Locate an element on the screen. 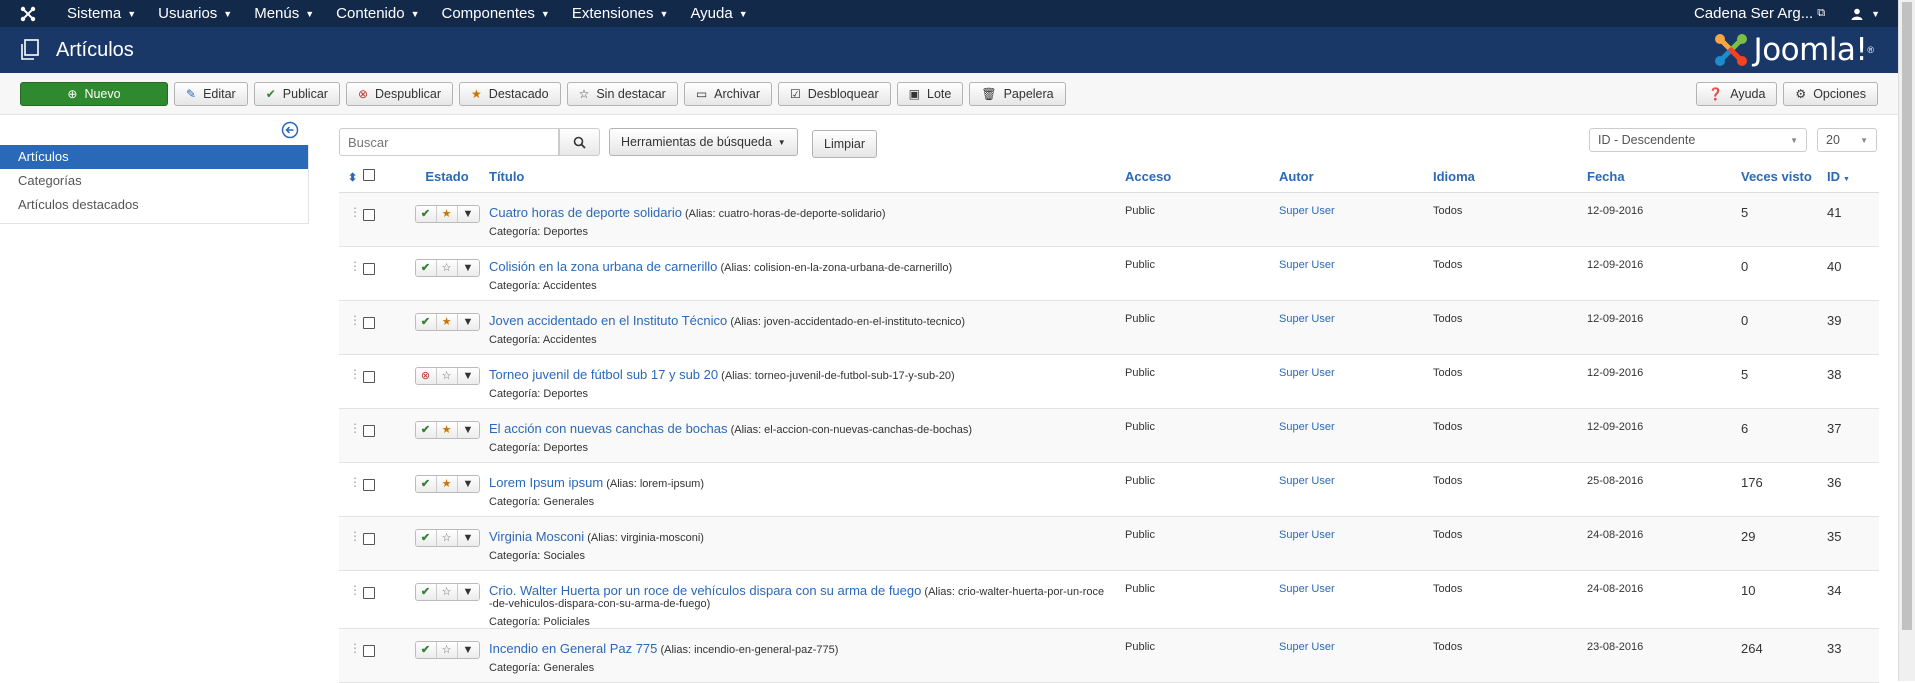 This screenshot has height=683, width=1915. article-title-link: Virginia Mosconi is located at coordinates (536, 536).